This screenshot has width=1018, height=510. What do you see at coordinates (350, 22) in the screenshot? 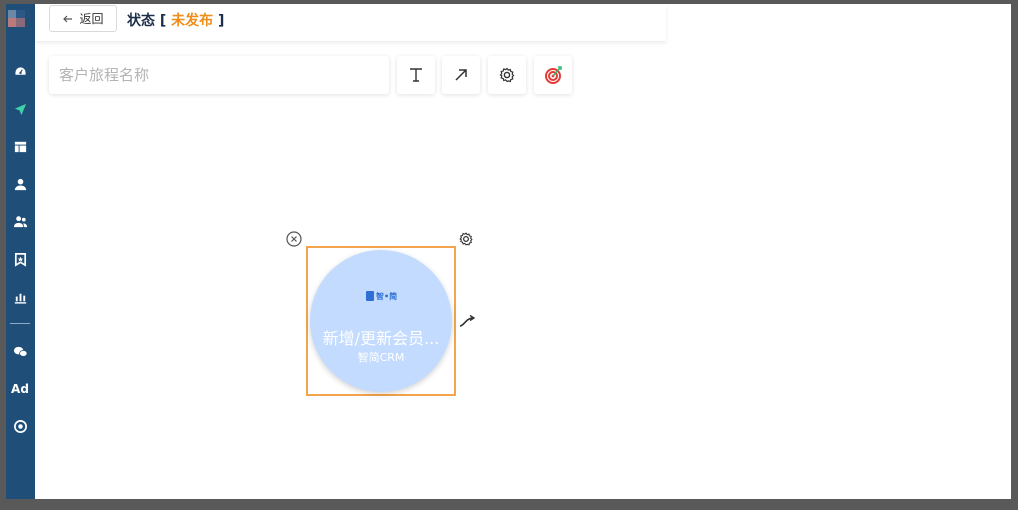
I see `header-bar: 返回 状态 [ 未发布 ]` at bounding box center [350, 22].